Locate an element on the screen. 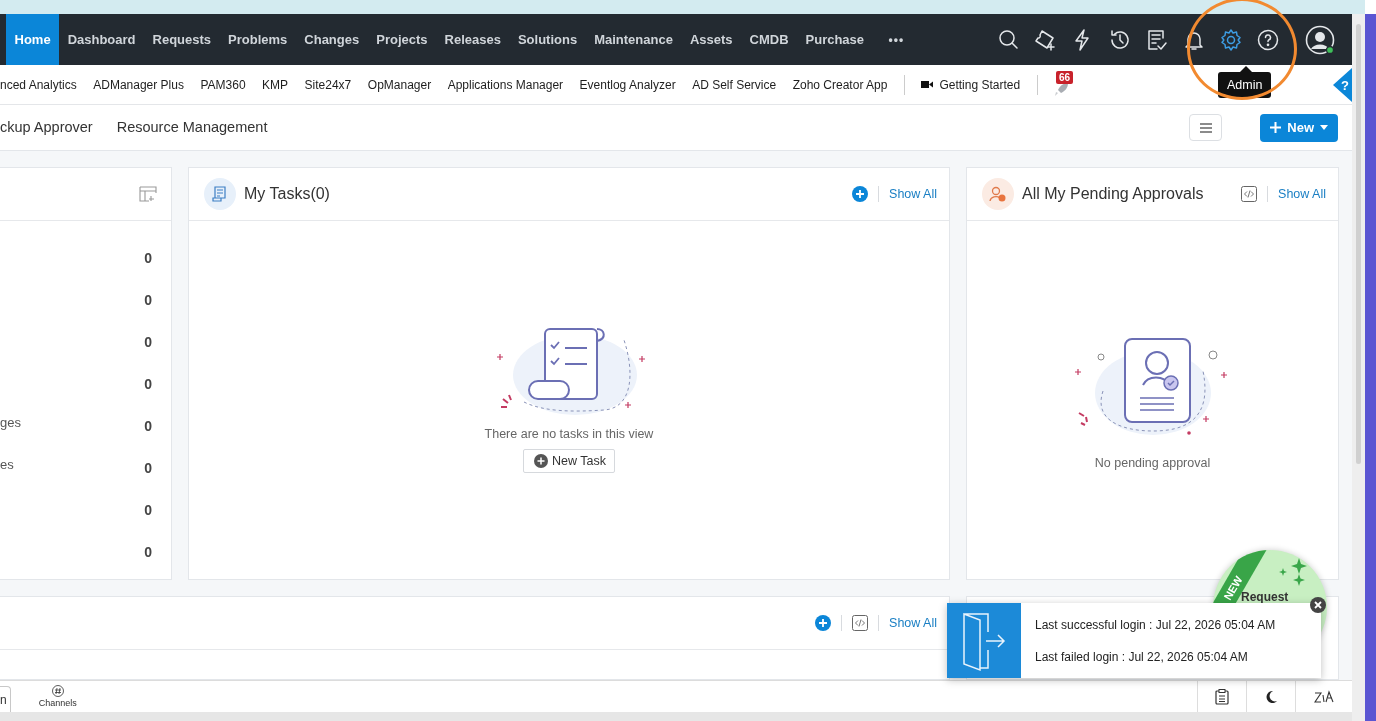 The width and height of the screenshot is (1376, 721). menu-icon is located at coordinates (1205, 127).